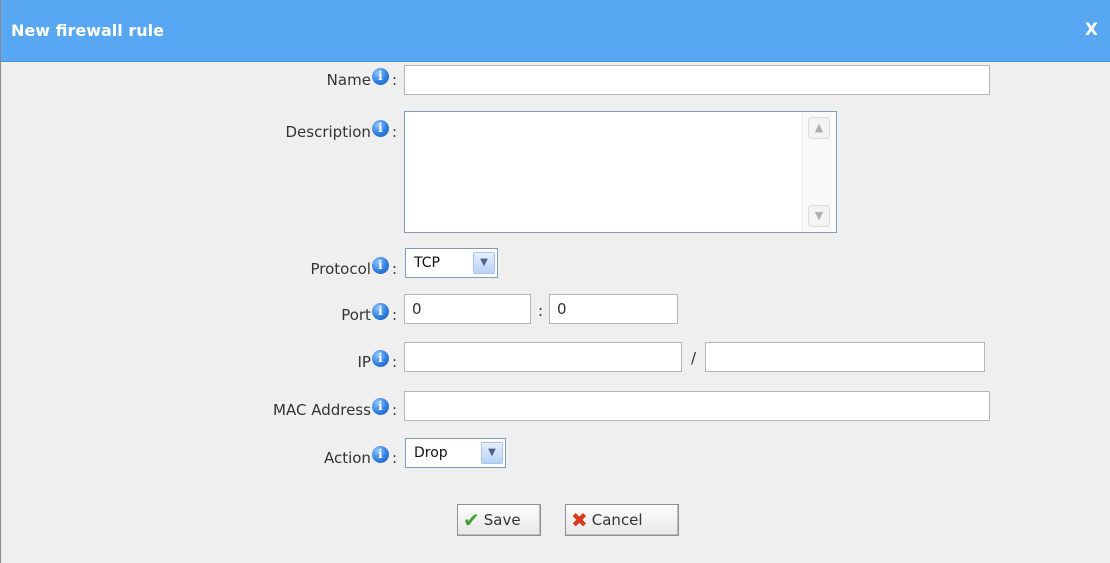  I want to click on port-label-row: Port i :, so click(200, 314).